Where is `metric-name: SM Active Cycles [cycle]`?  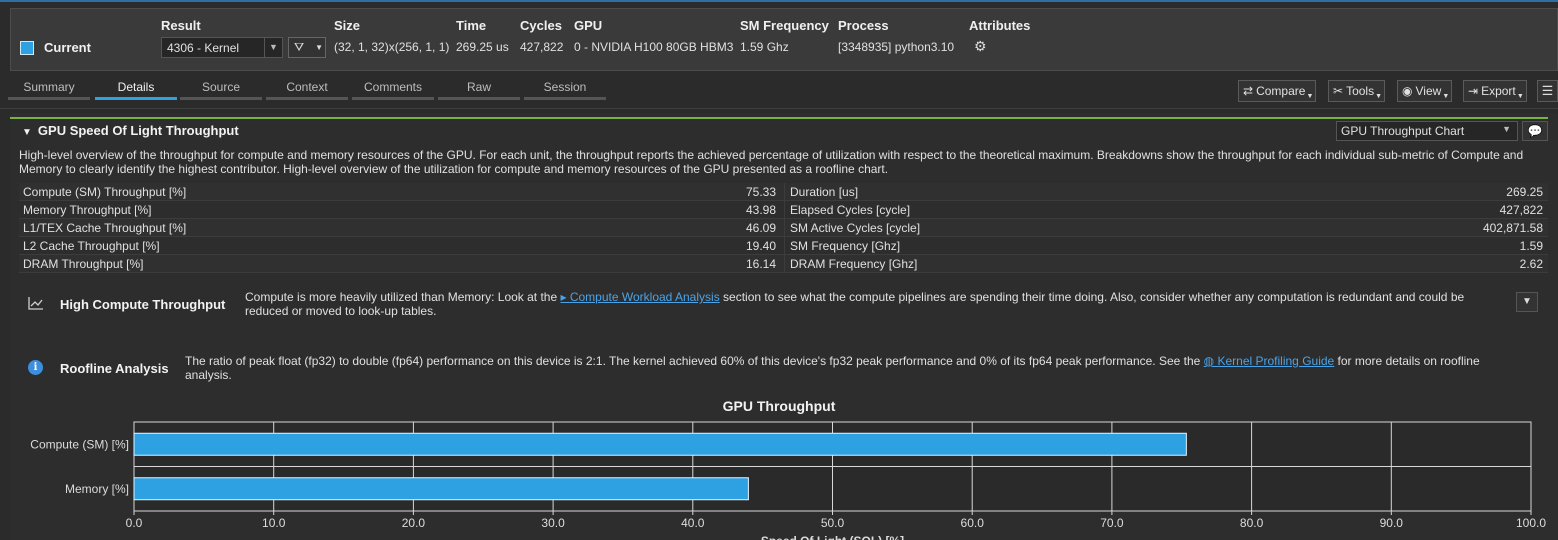 metric-name: SM Active Cycles [cycle] is located at coordinates (855, 228).